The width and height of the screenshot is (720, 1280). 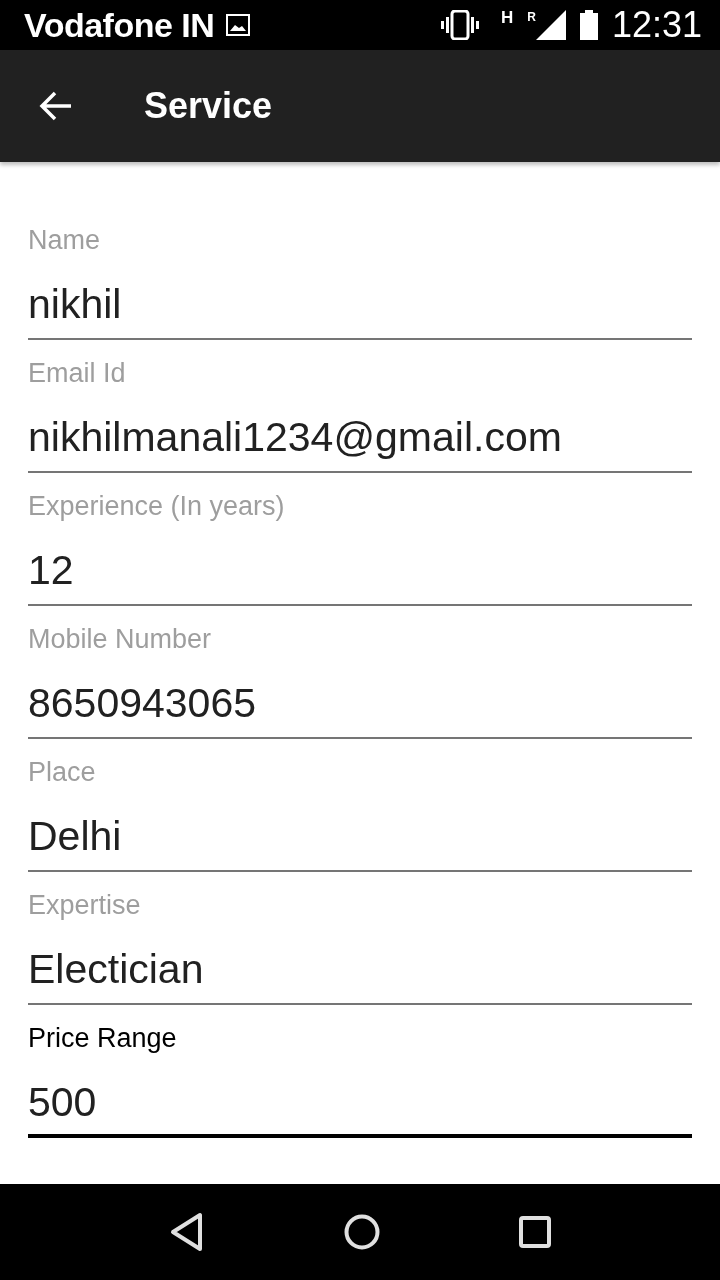 I want to click on recents-icon, so click(x=534, y=1232).